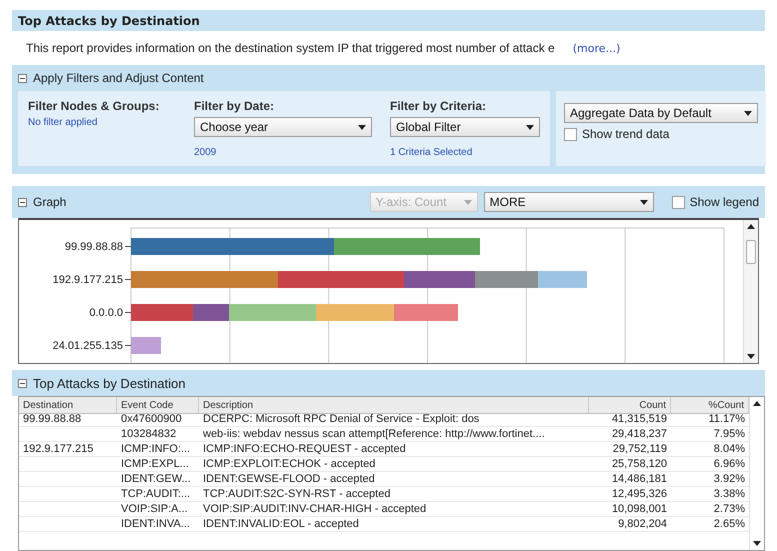 Image resolution: width=777 pixels, height=551 pixels. Describe the element at coordinates (158, 405) in the screenshot. I see `column-header: Event Code` at that location.